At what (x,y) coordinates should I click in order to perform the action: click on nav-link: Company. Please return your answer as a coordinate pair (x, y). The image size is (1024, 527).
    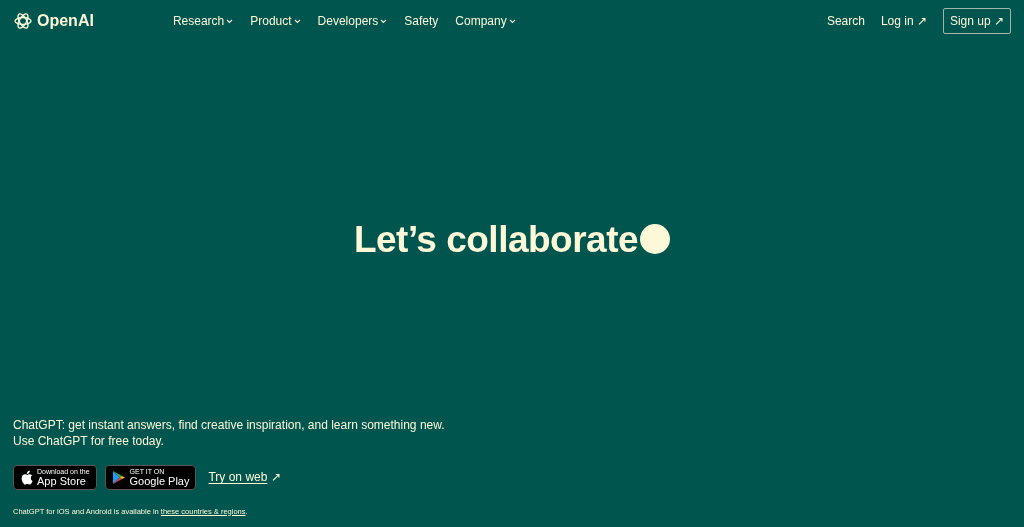
    Looking at the image, I should click on (485, 21).